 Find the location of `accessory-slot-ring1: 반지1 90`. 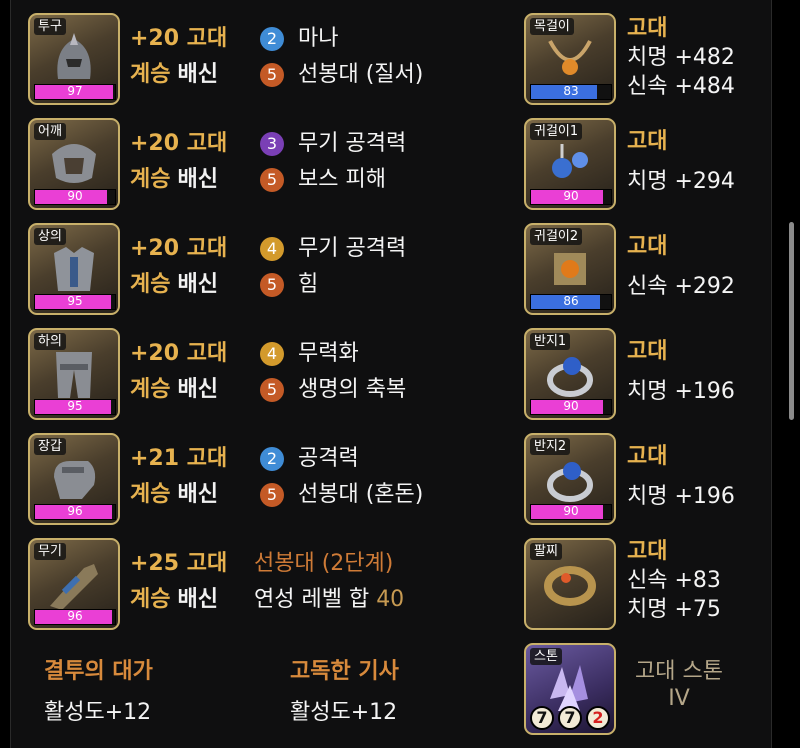

accessory-slot-ring1: 반지1 90 is located at coordinates (570, 374).